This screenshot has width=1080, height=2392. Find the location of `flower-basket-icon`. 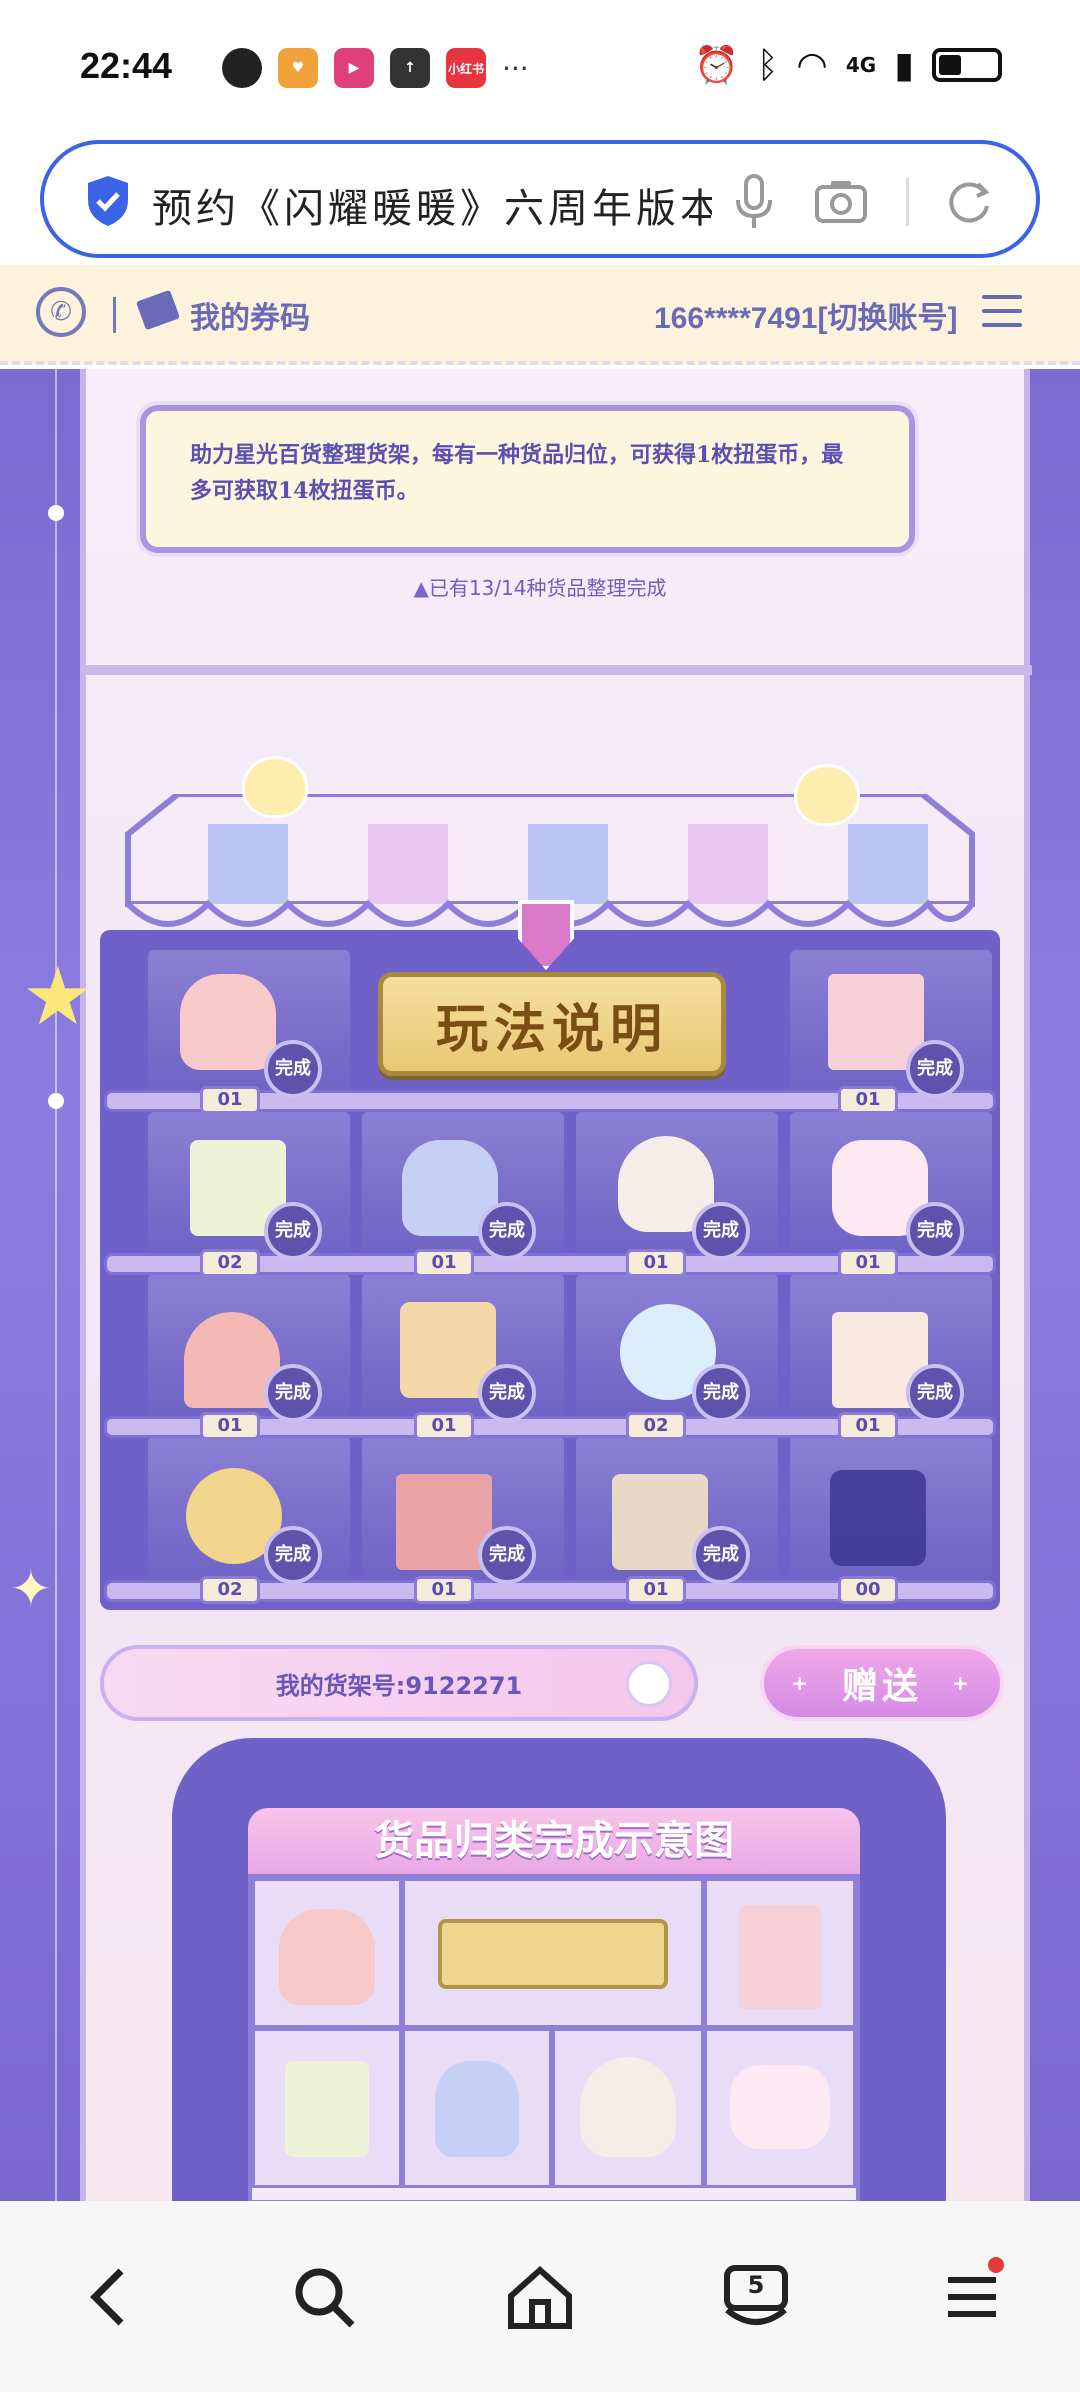

flower-basket-icon is located at coordinates (327, 2109).